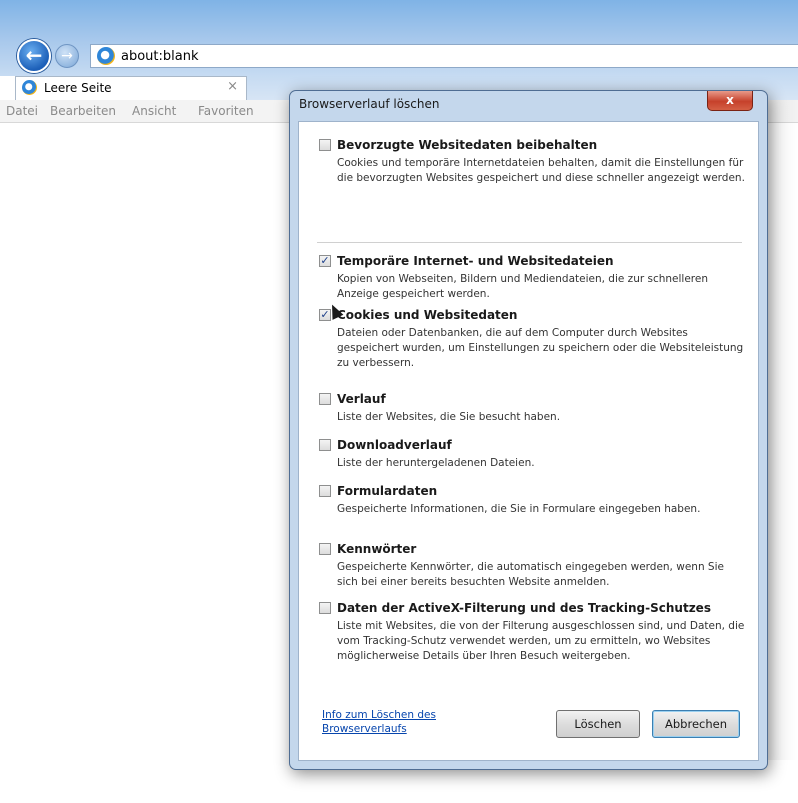 The height and width of the screenshot is (803, 798). I want to click on option-title: Bevorzugte Websitedaten beibehalten, so click(467, 145).